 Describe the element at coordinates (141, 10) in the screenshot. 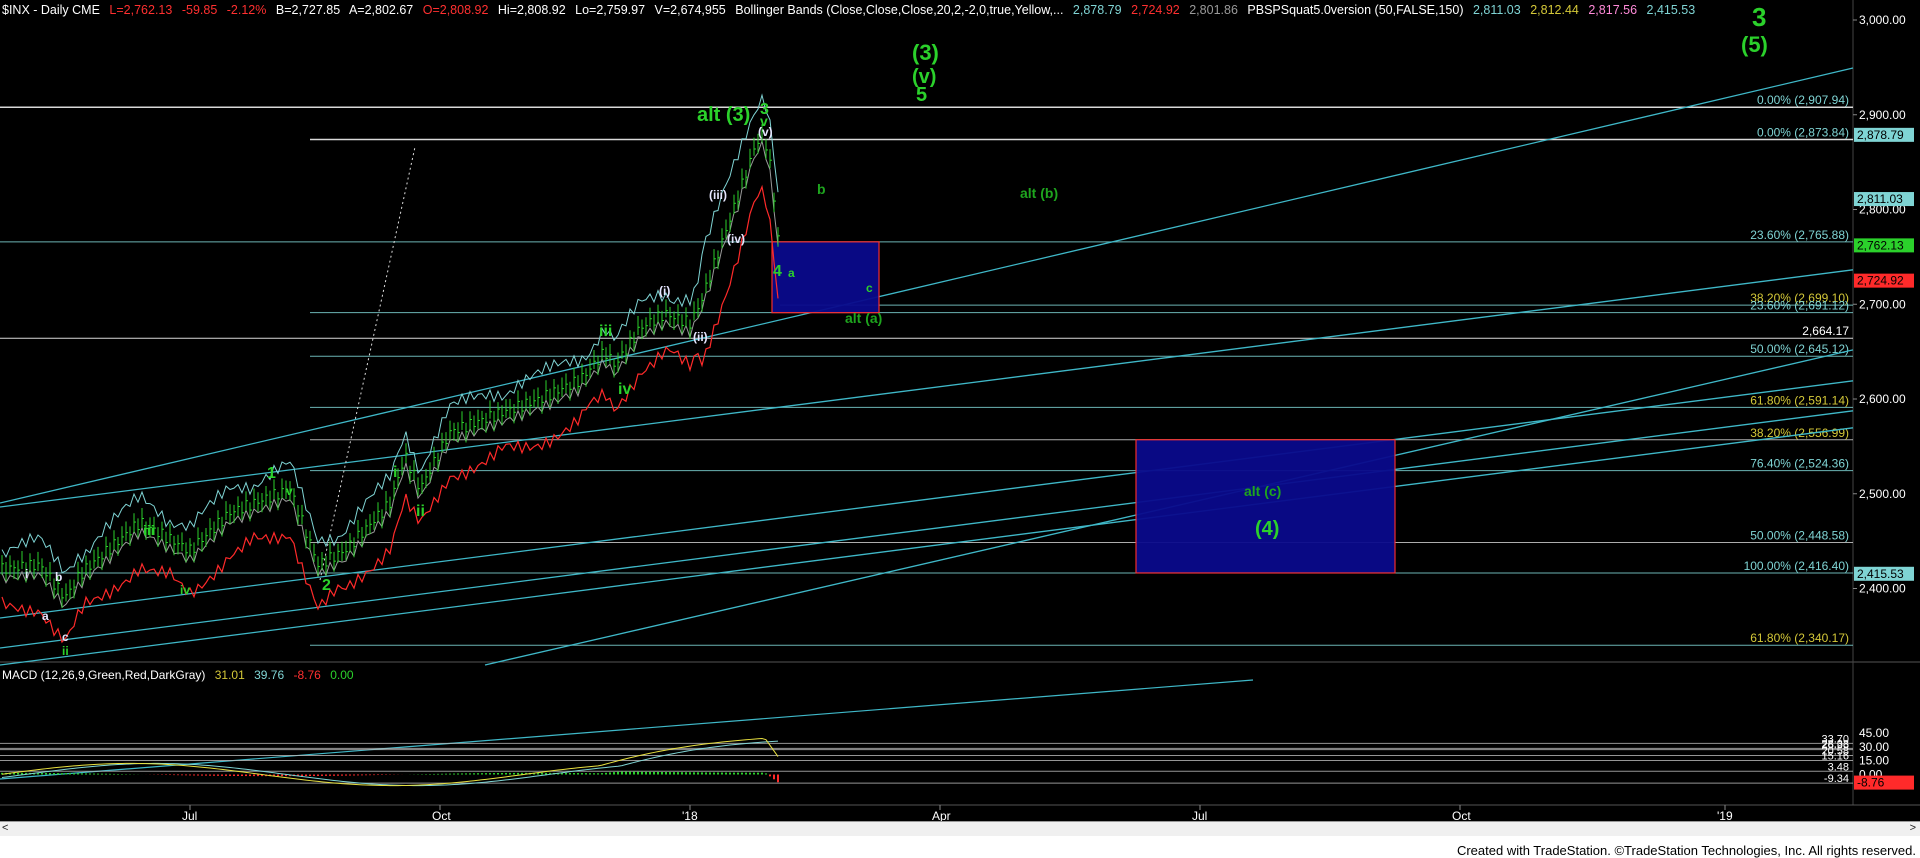

I see `last-price: L=2,762.13` at that location.